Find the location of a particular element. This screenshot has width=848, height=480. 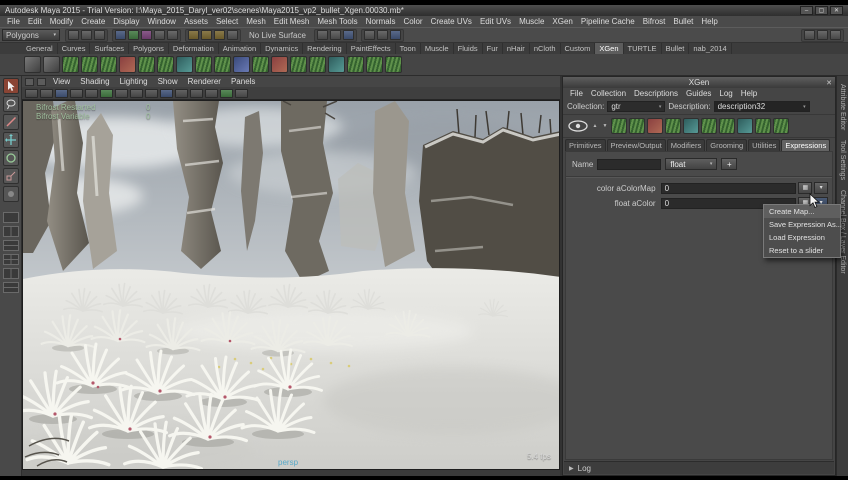

tab-grooming: Grooming is located at coordinates (727, 145).